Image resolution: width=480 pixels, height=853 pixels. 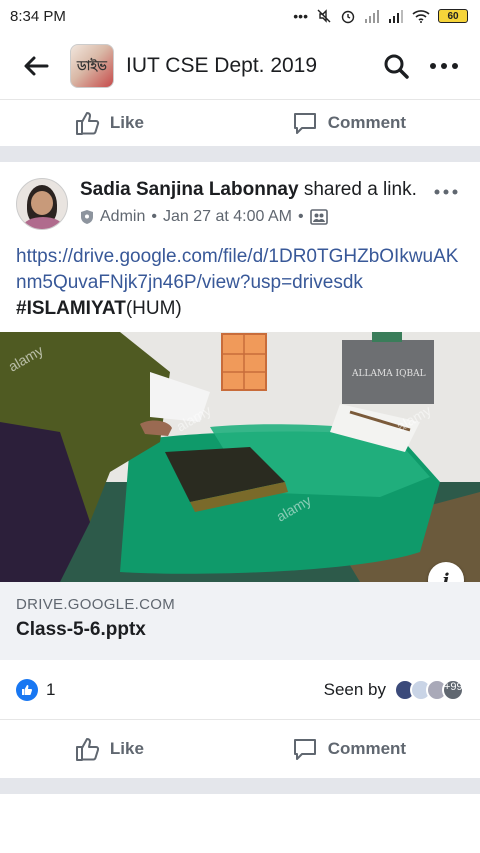 What do you see at coordinates (388, 374) in the screenshot?
I see `svg-text: ALLAMA IQBAL` at bounding box center [388, 374].